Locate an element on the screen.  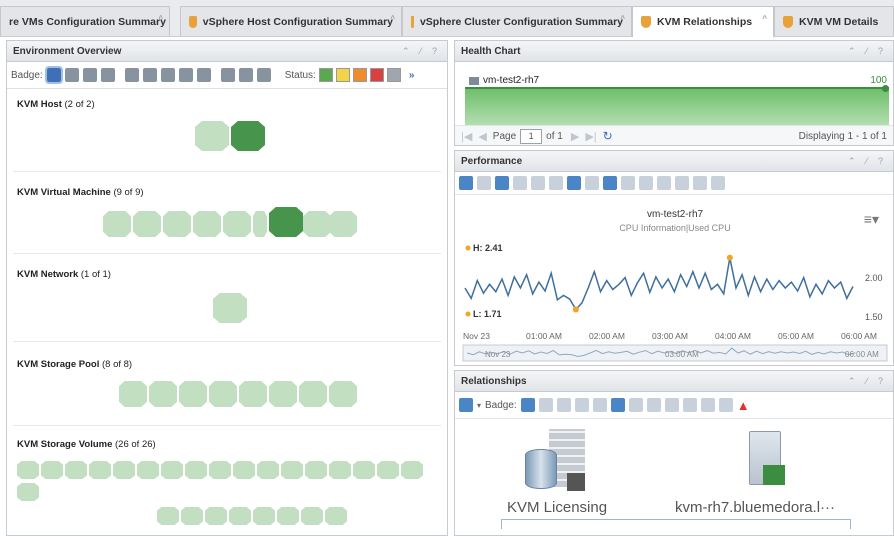
tab-kvm-vm-details: KVM VM Details is located at coordinates (834, 21).